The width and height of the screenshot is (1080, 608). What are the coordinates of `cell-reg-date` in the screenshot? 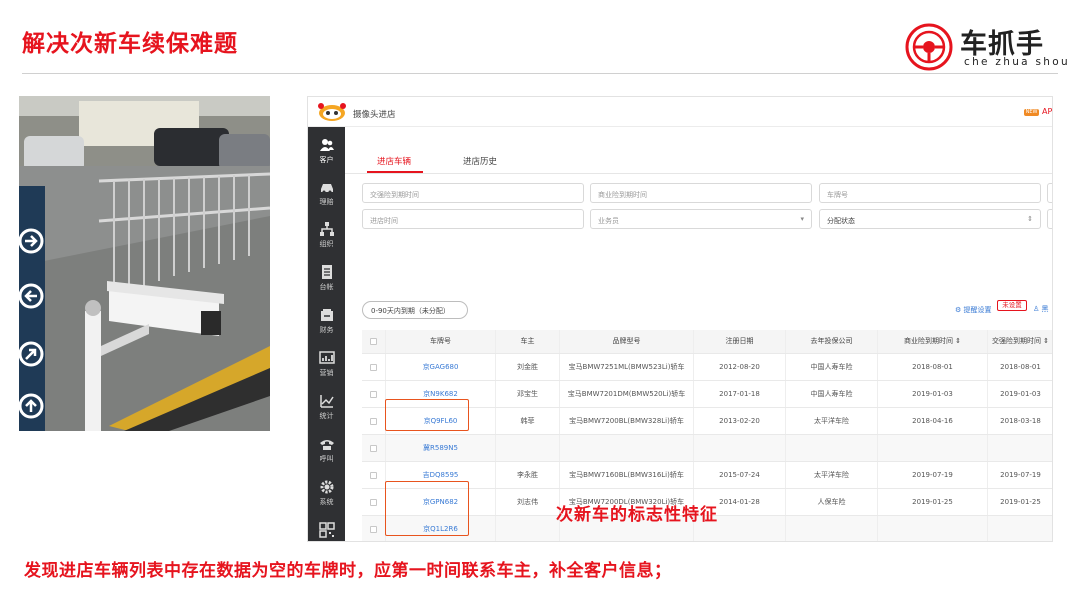 It's located at (740, 448).